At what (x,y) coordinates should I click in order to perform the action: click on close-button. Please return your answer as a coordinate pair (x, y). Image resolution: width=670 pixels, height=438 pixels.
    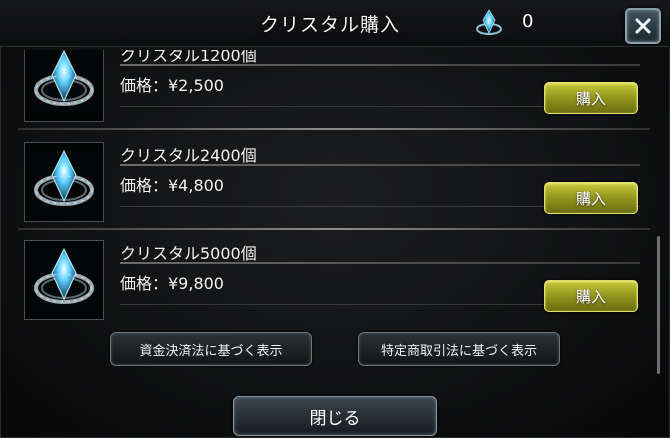
    Looking at the image, I should click on (643, 26).